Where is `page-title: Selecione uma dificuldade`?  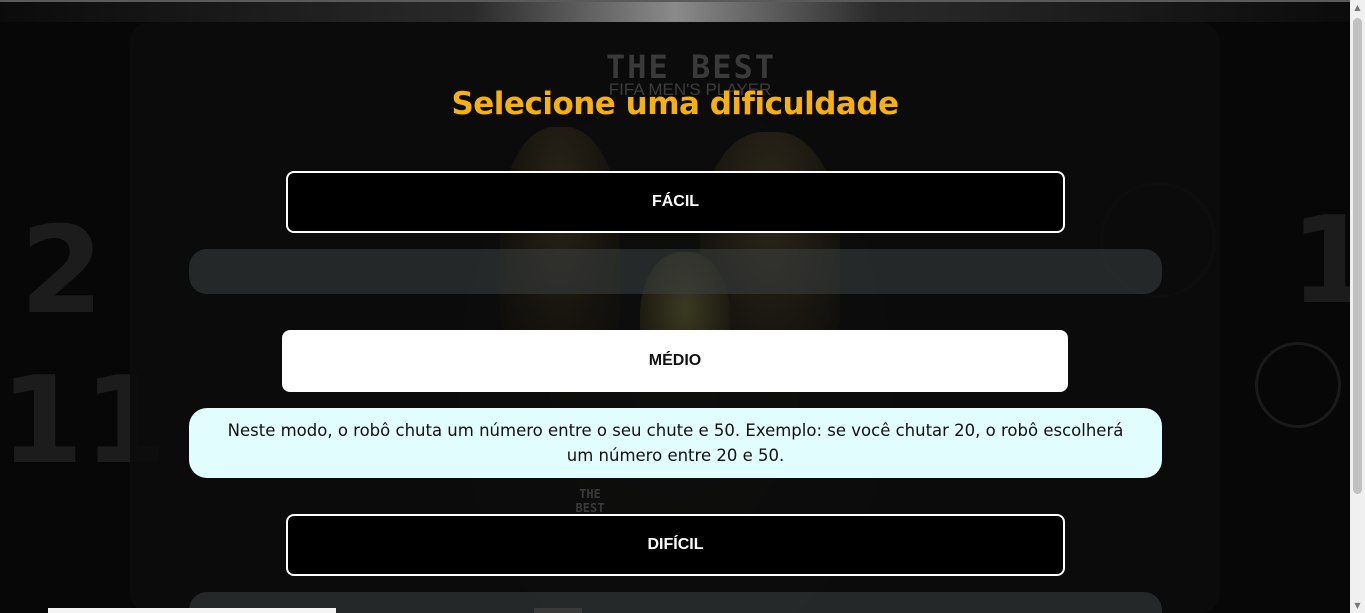
page-title: Selecione uma dificuldade is located at coordinates (675, 104).